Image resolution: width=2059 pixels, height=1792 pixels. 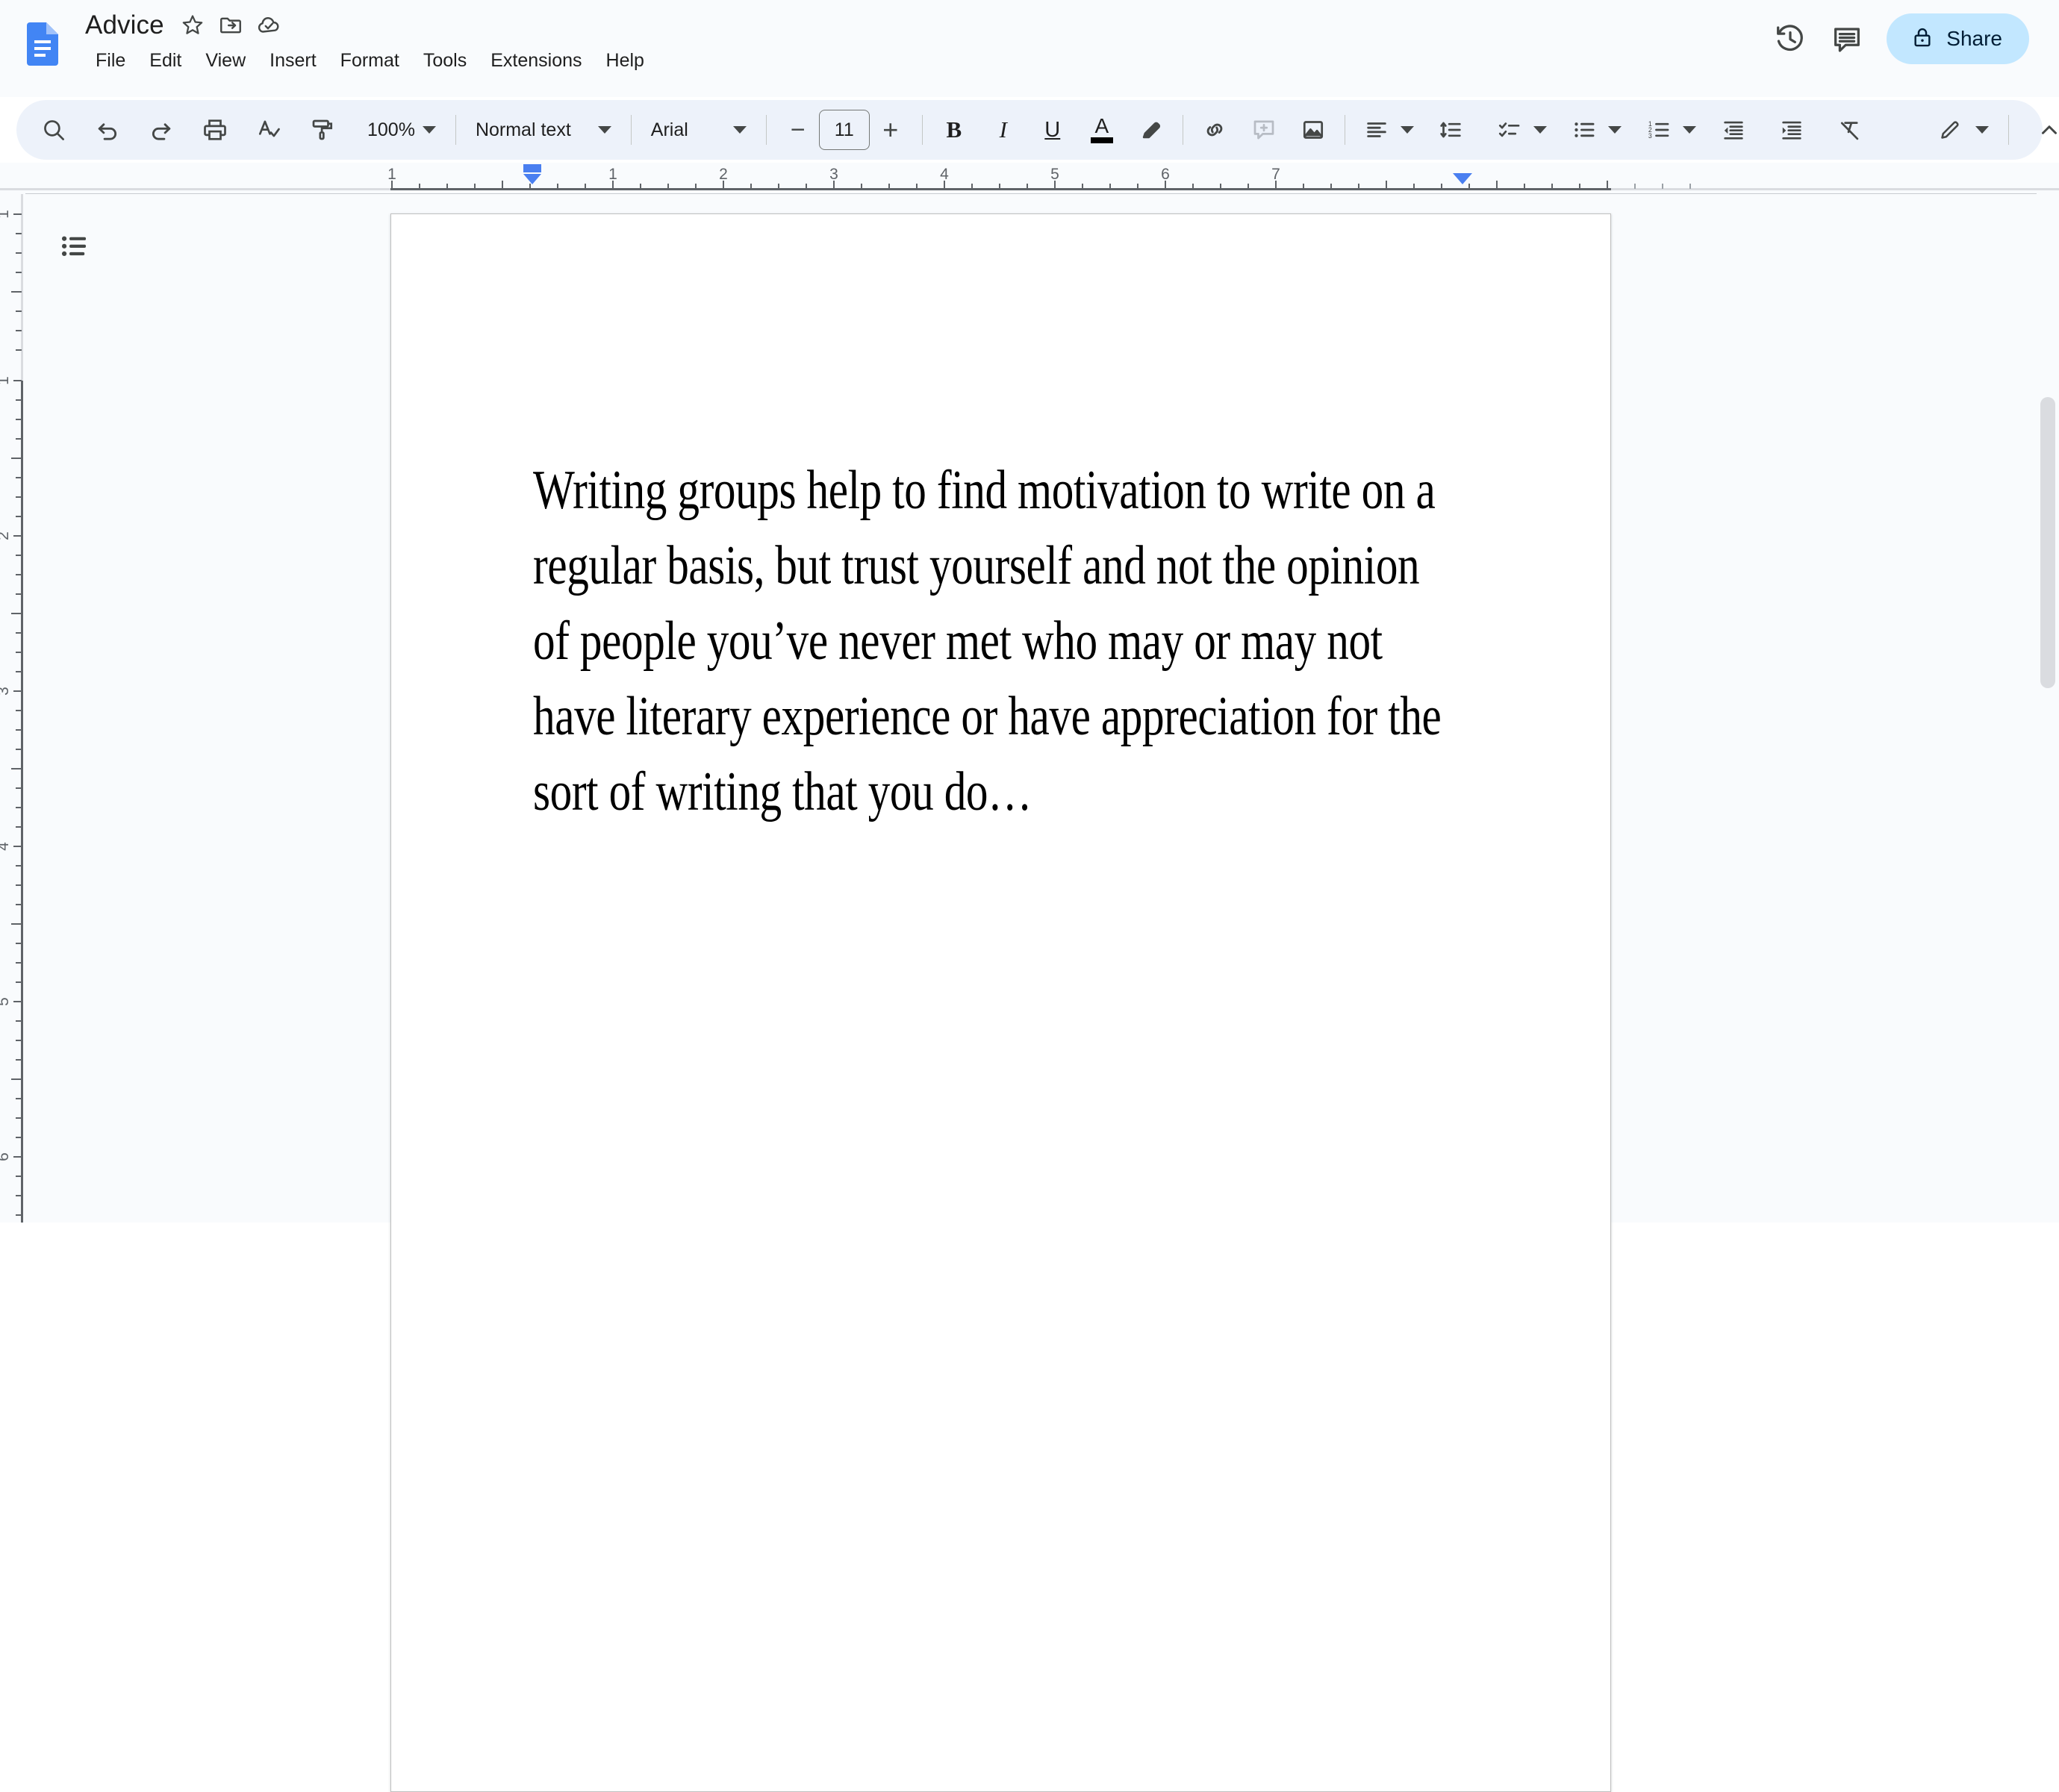 What do you see at coordinates (2047, 542) in the screenshot?
I see `vertical-scrollbar-thumb` at bounding box center [2047, 542].